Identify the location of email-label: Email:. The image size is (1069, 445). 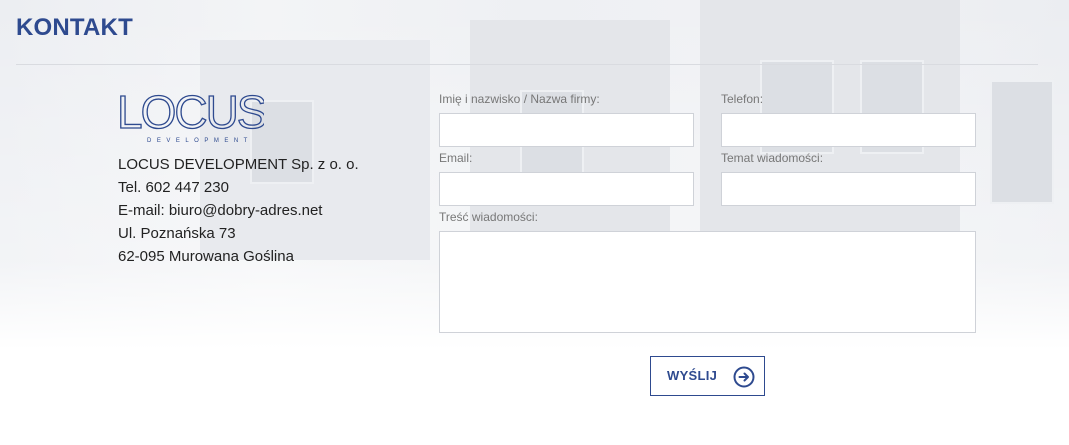
(456, 158).